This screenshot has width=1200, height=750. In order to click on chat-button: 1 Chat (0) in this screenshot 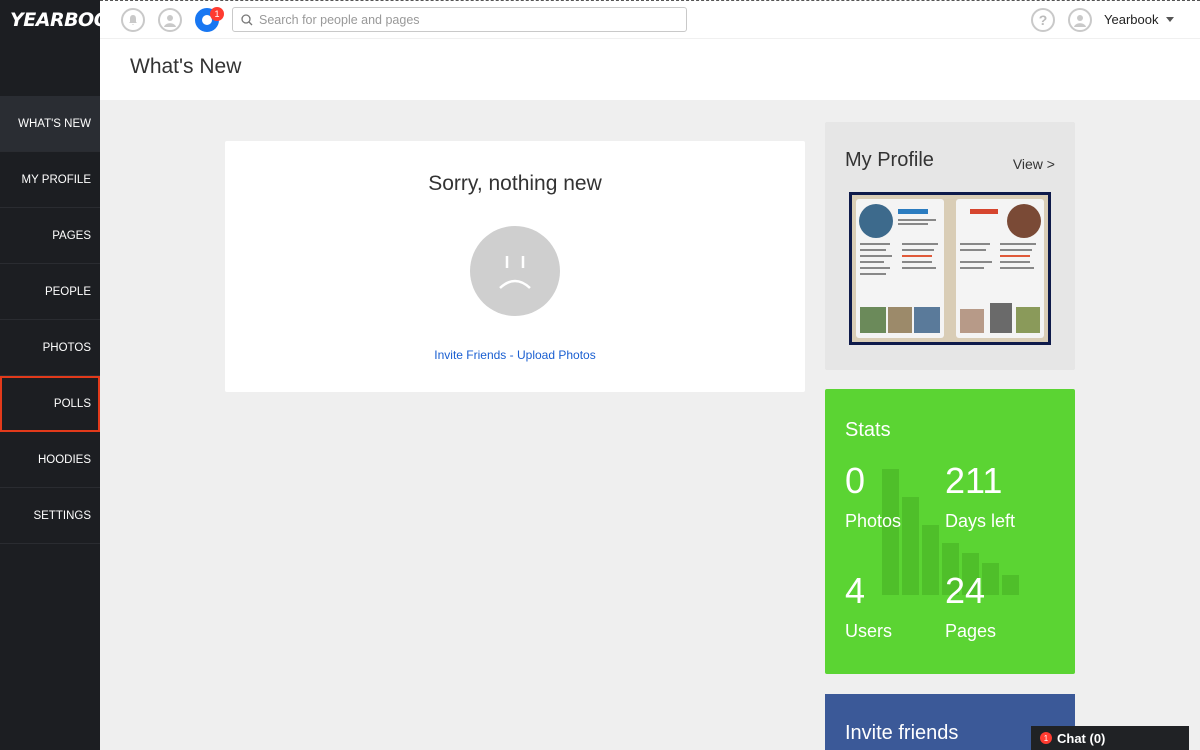, I will do `click(1110, 738)`.